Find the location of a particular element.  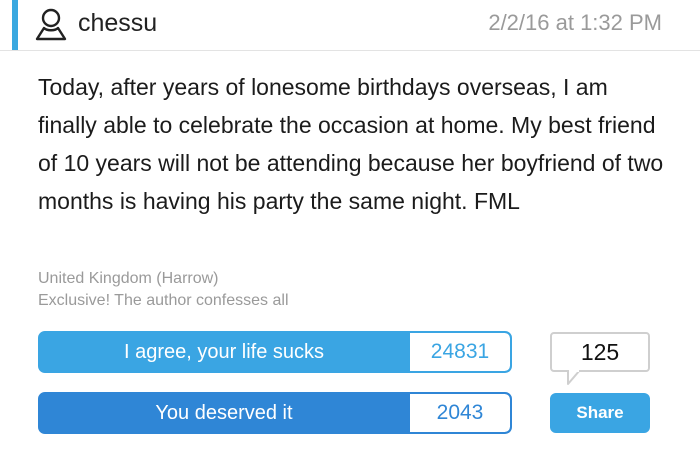

post-header: chessu 2/2/16 at 1:32 PM is located at coordinates (350, 25).